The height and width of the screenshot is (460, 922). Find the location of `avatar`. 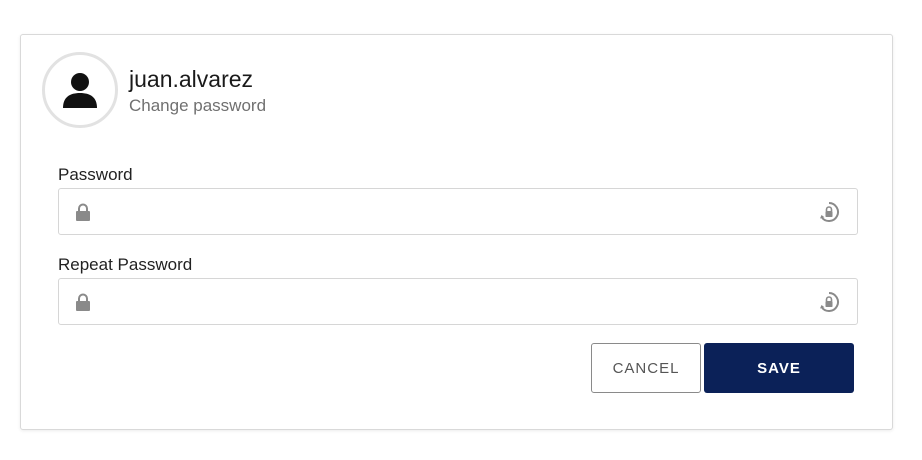

avatar is located at coordinates (80, 90).